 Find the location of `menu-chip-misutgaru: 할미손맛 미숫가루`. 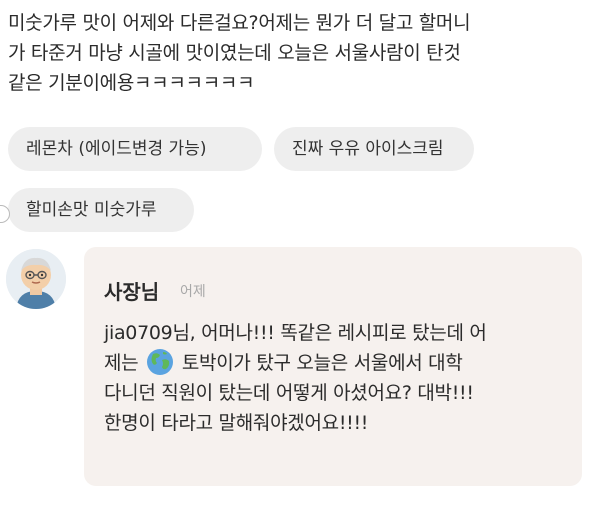

menu-chip-misutgaru: 할미손맛 미숫가루 is located at coordinates (101, 210).